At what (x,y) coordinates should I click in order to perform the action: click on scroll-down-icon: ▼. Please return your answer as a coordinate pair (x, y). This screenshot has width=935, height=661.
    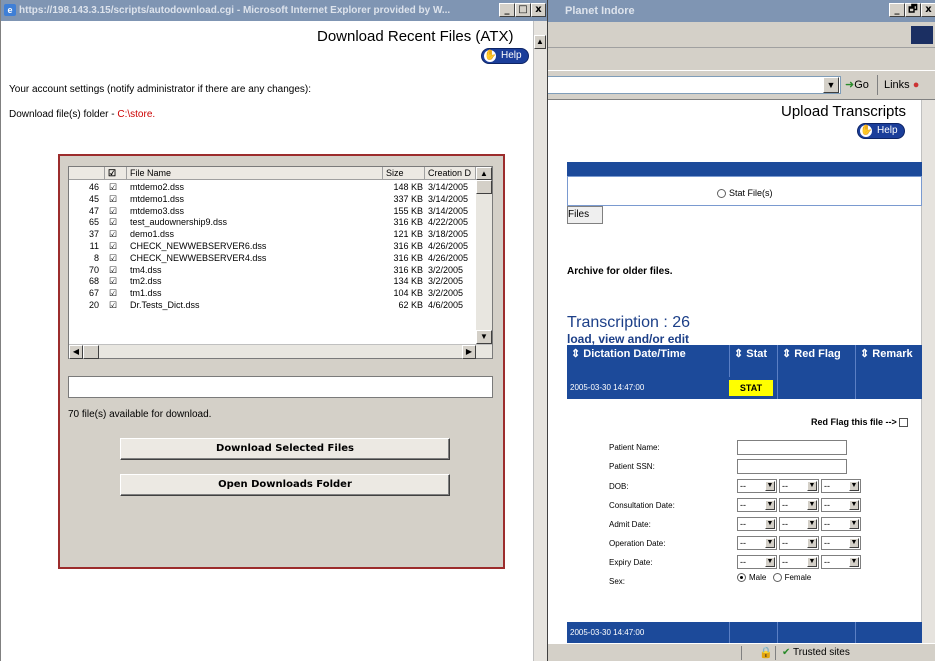
    Looking at the image, I should click on (484, 337).